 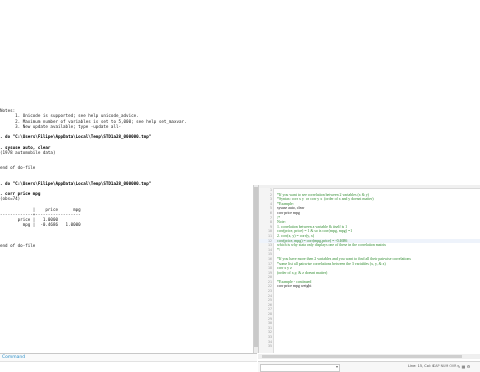 I want to click on editor-horizontal-scrollbar-thumb, so click(x=362, y=356).